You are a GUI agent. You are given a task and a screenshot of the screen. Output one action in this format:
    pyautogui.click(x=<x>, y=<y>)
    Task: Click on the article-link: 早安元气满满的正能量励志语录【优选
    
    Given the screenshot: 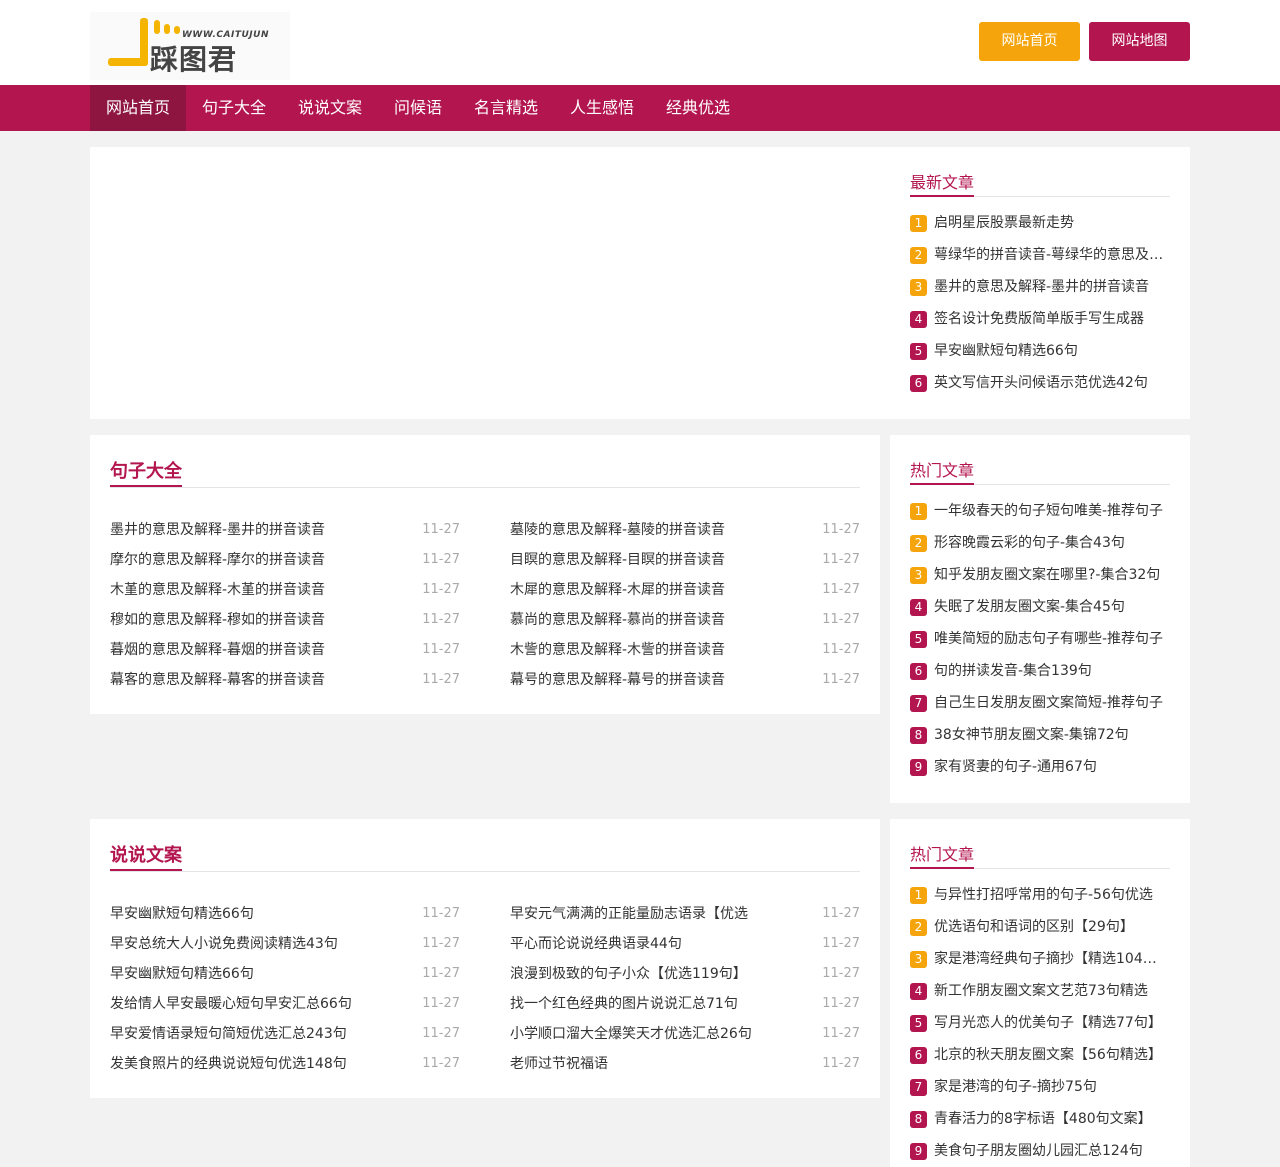 What is the action you would take?
    pyautogui.click(x=660, y=914)
    